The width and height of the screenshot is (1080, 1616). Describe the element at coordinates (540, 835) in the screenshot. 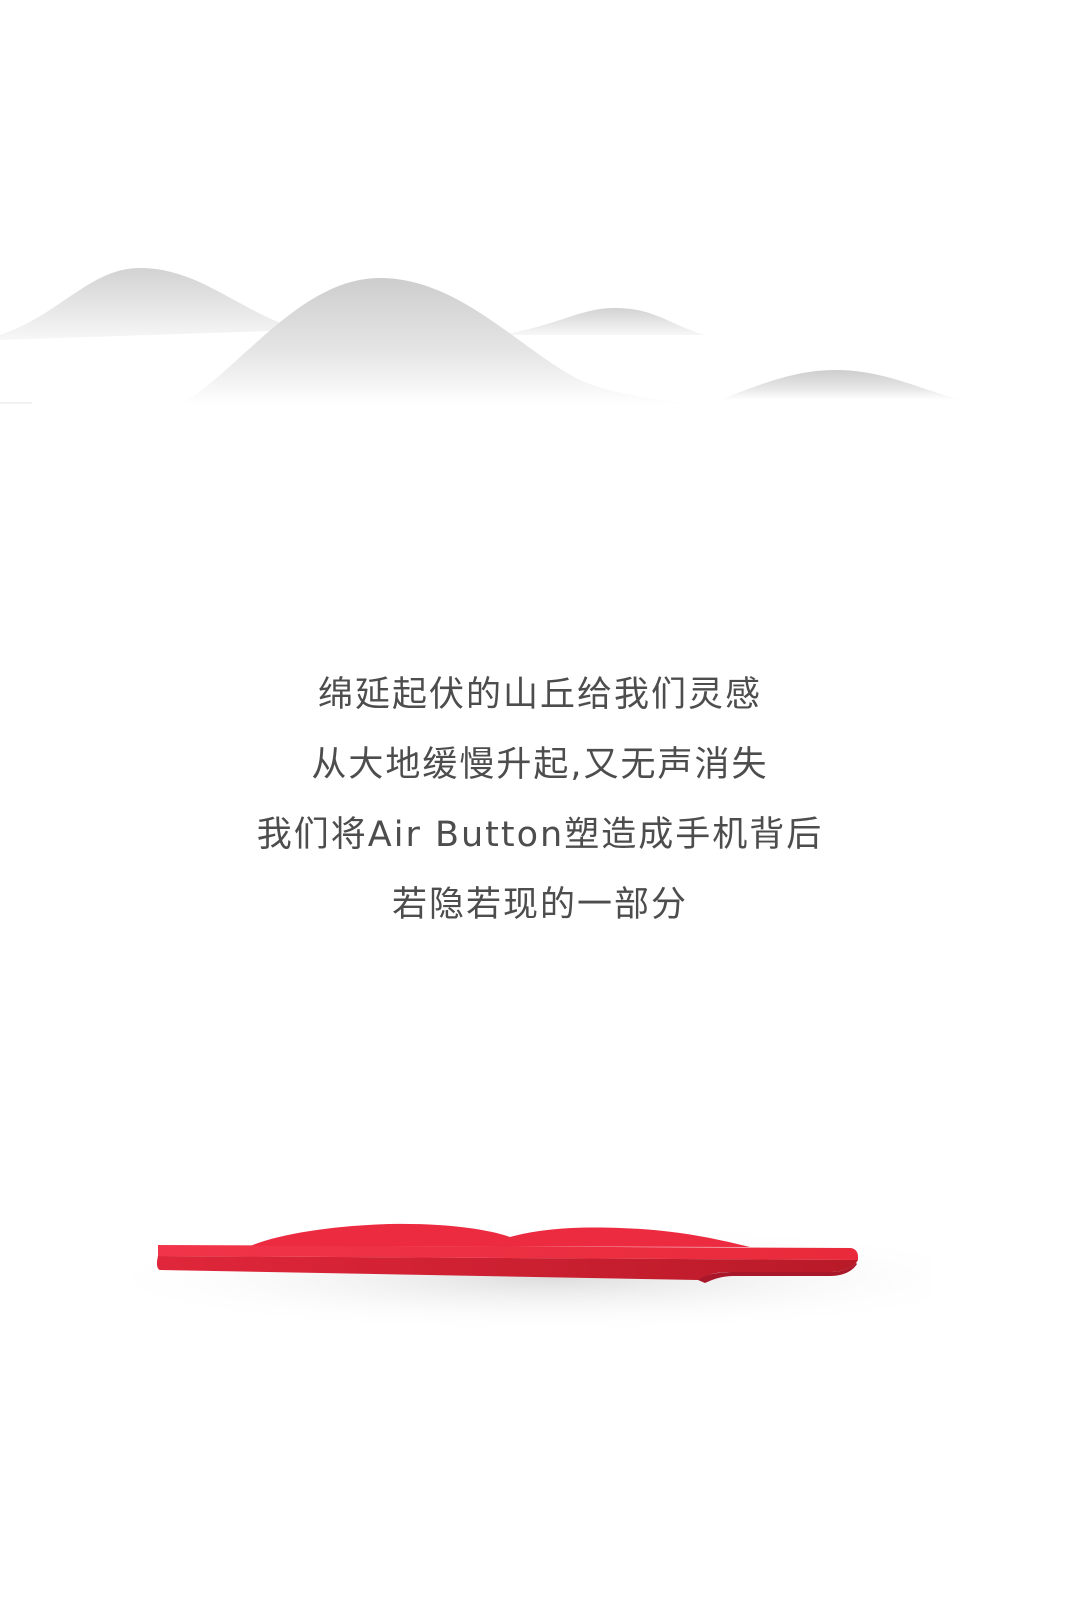

I see `slogan-line-3: 我们将Air Button塑造成手机背后` at that location.